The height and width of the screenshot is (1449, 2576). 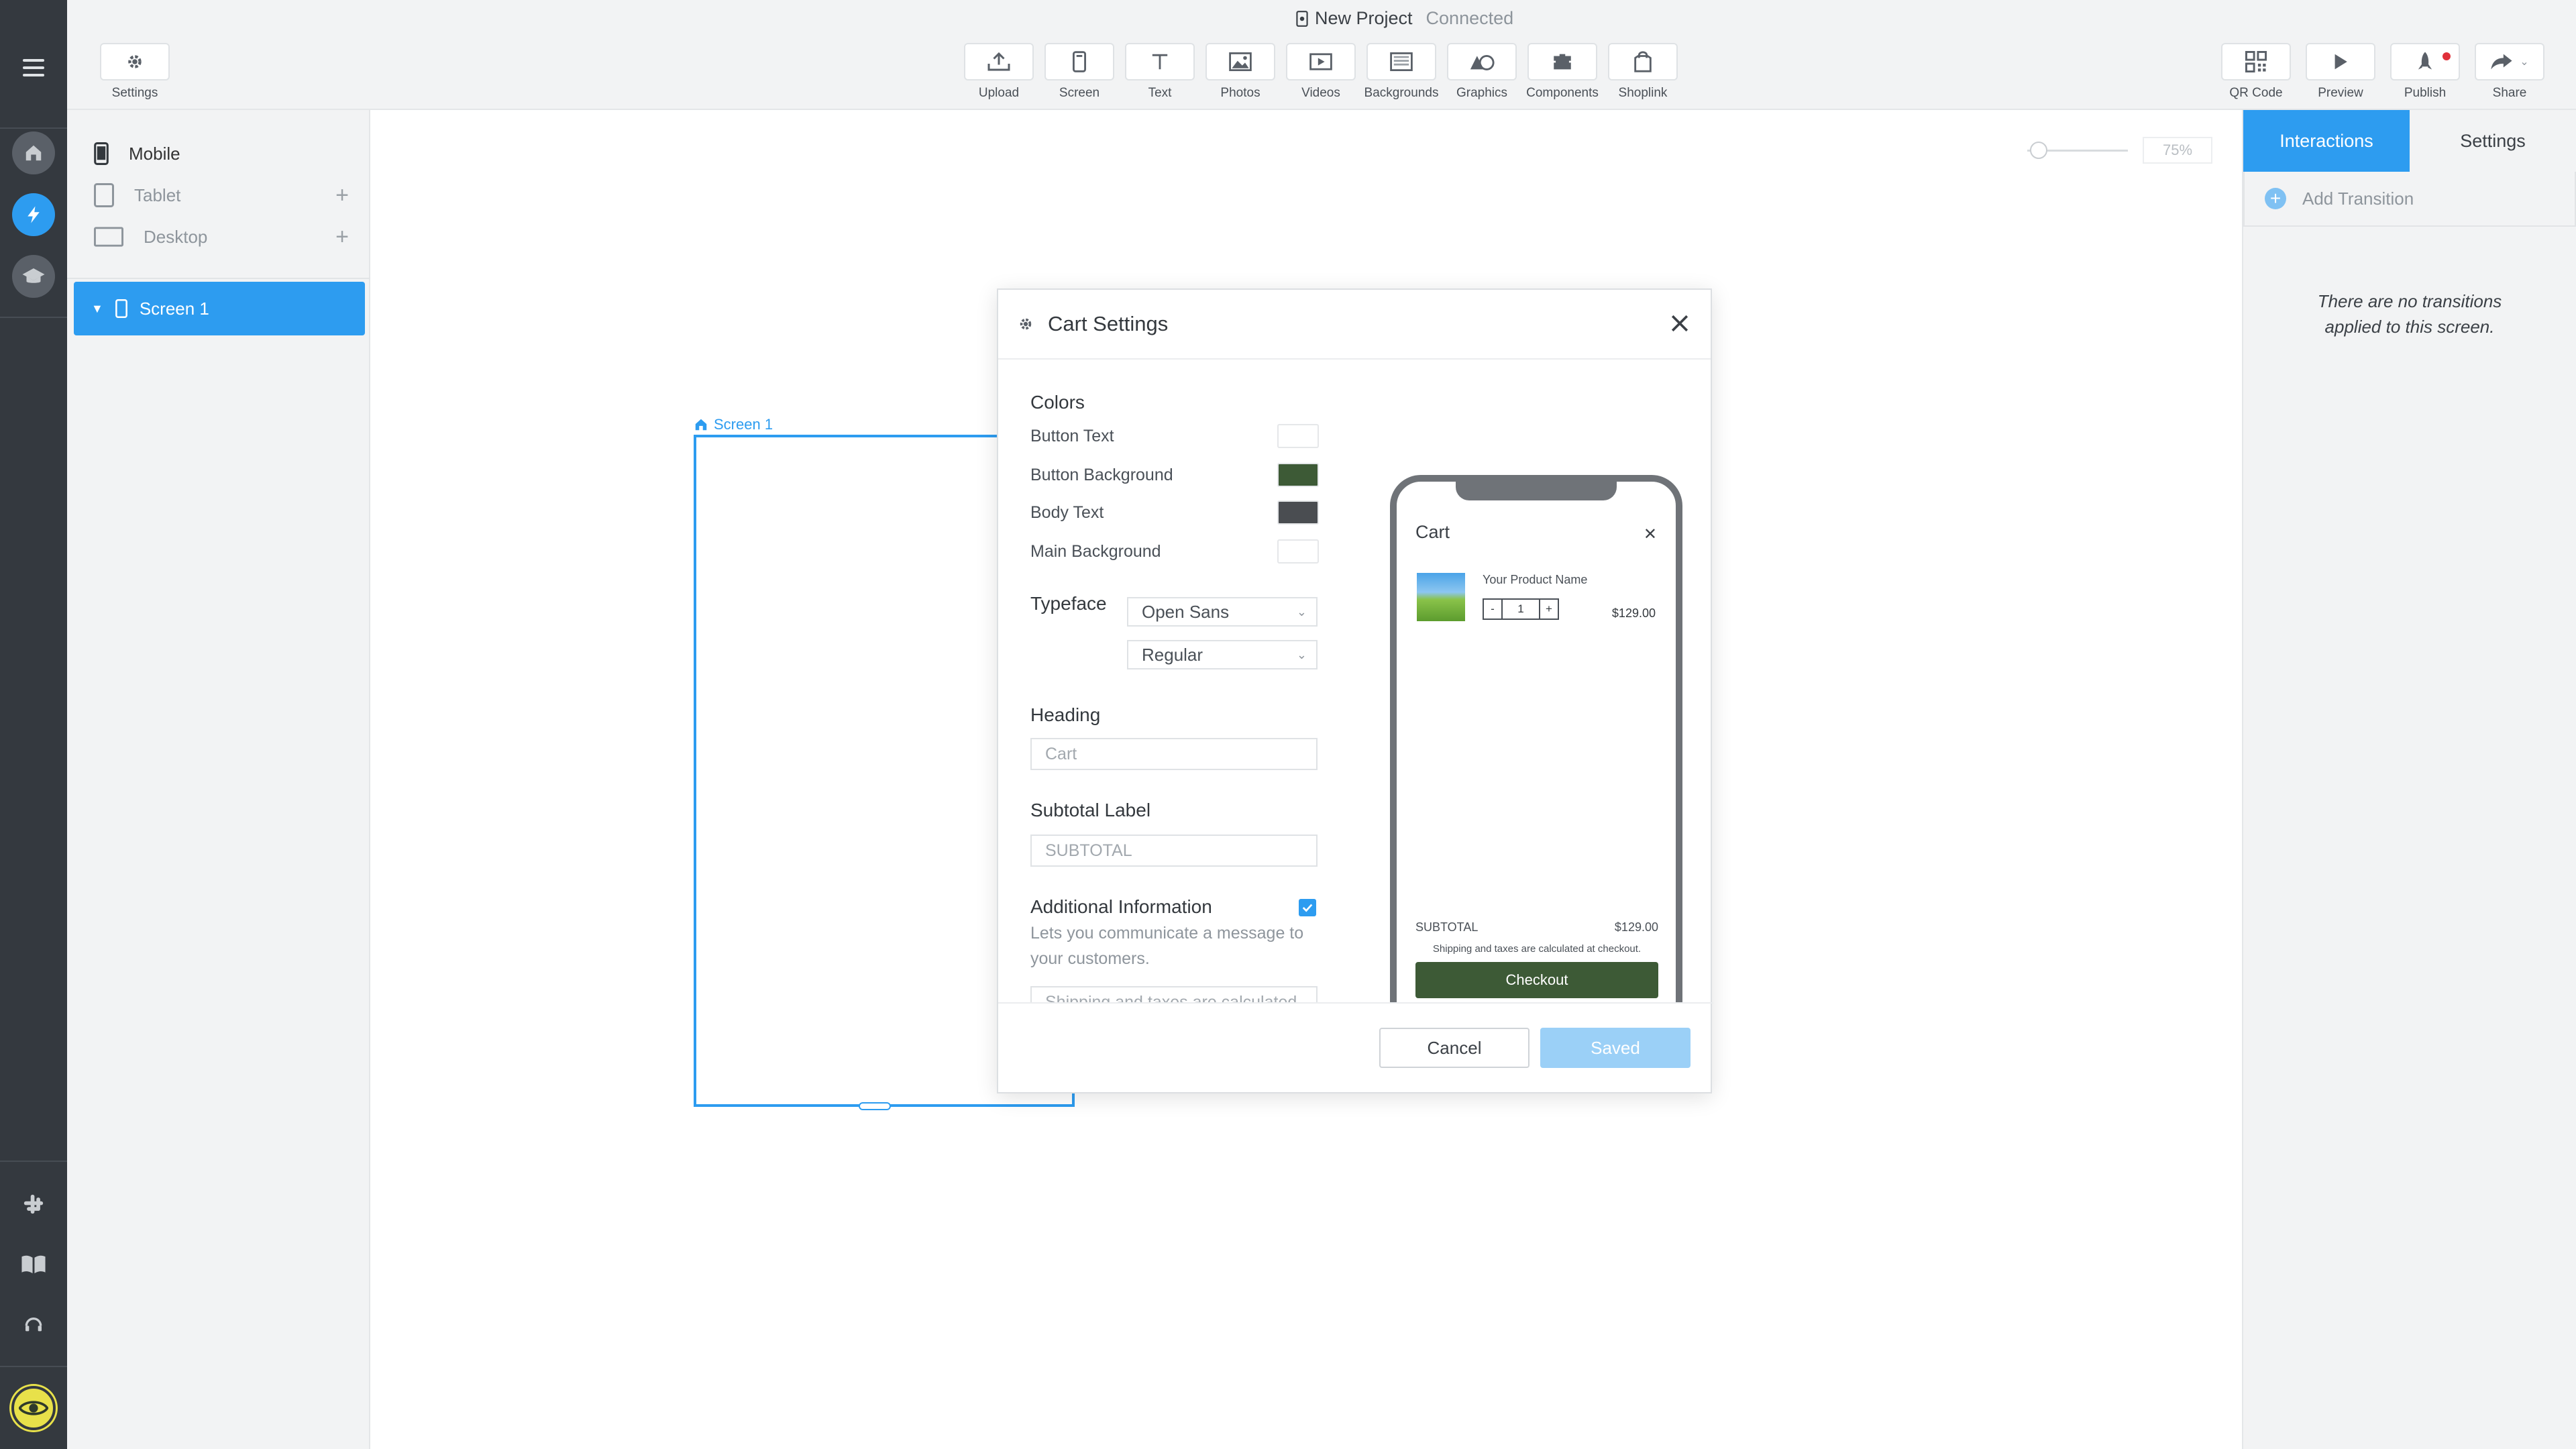 What do you see at coordinates (1057, 402) in the screenshot?
I see `colors-heading: Colors` at bounding box center [1057, 402].